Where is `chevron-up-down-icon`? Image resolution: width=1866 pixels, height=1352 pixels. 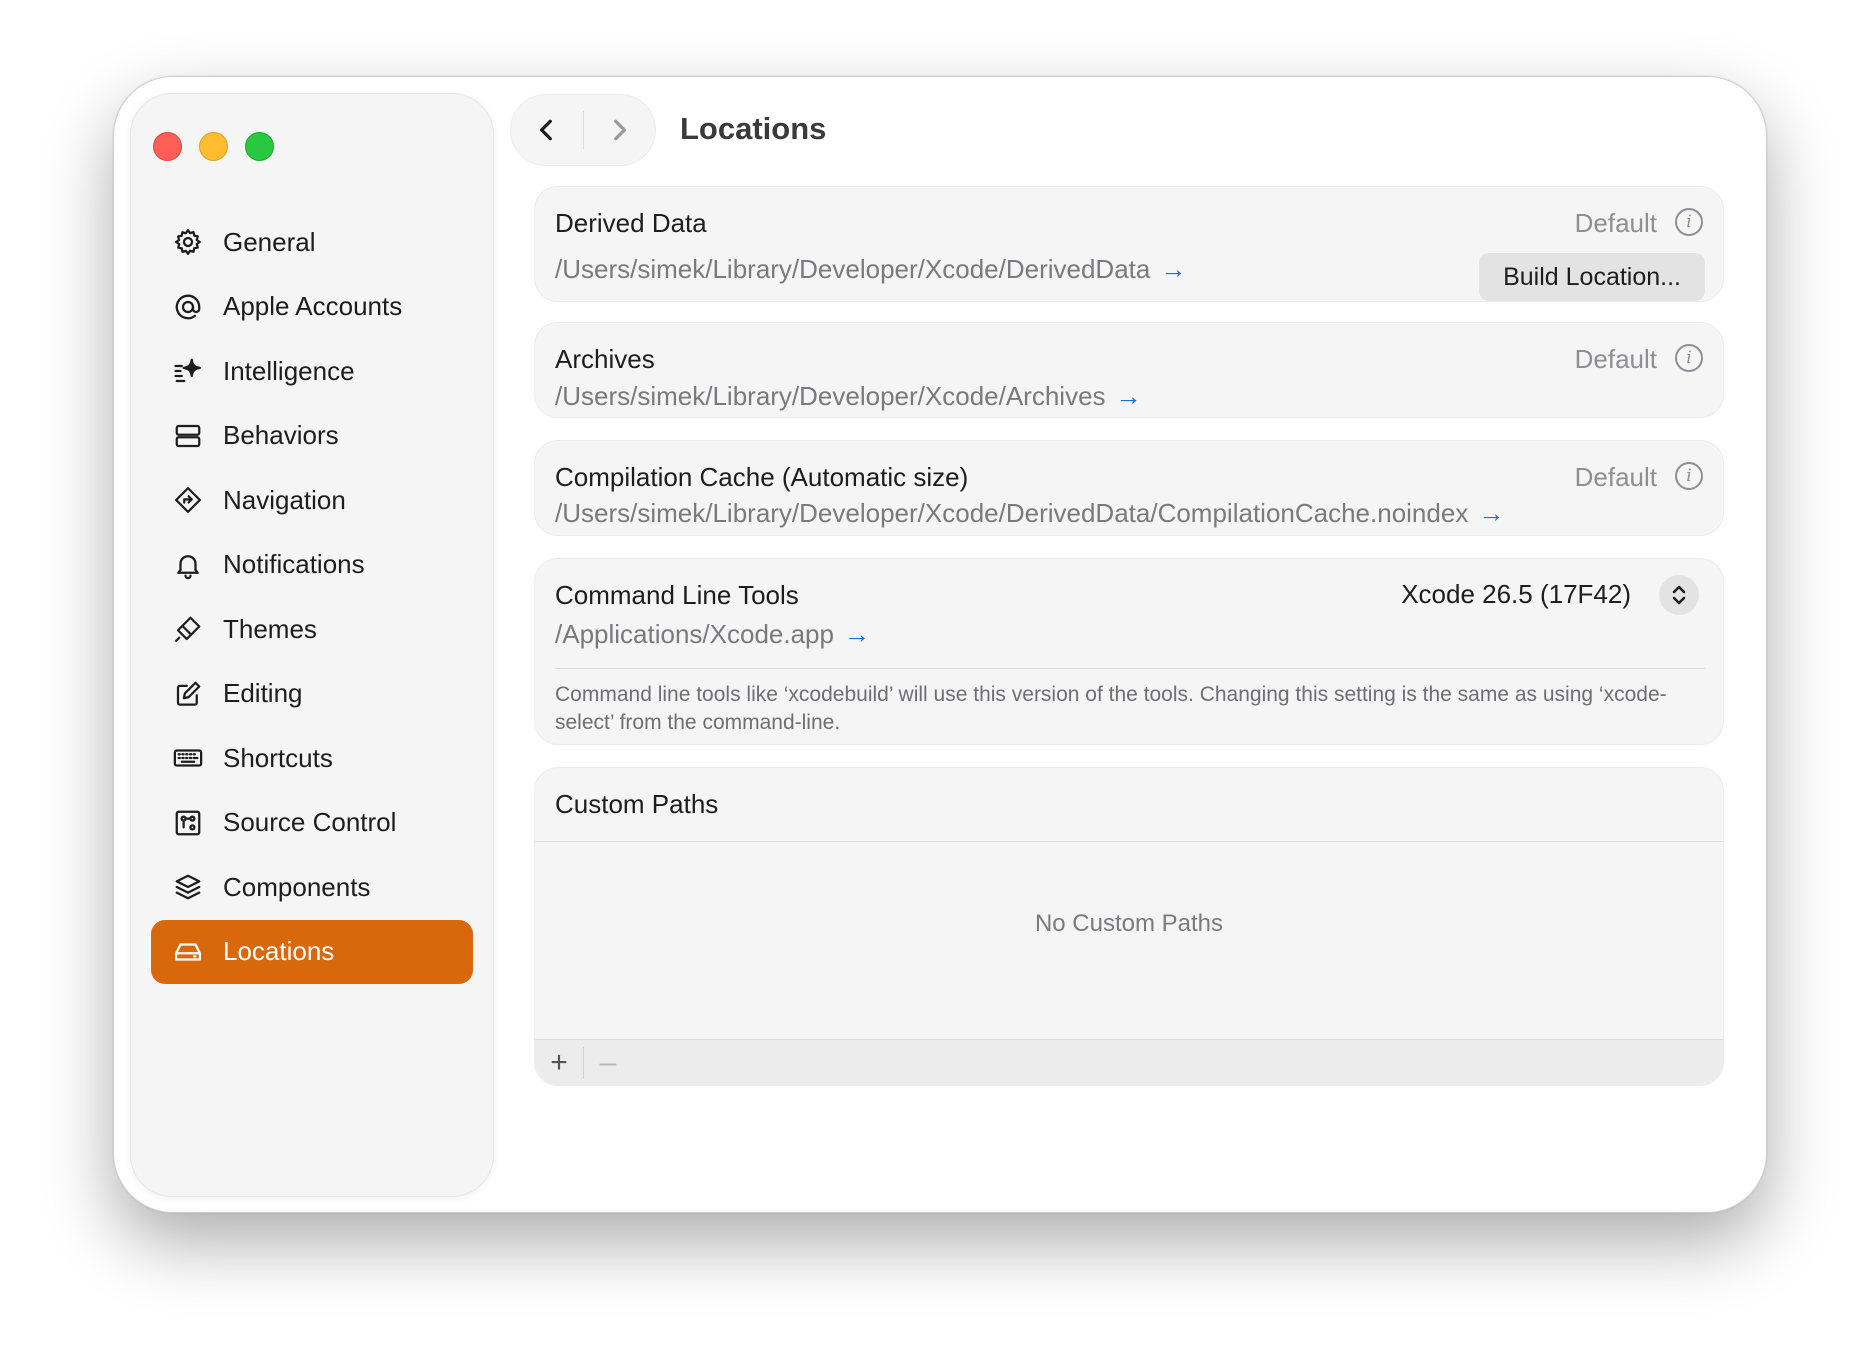 chevron-up-down-icon is located at coordinates (1679, 595).